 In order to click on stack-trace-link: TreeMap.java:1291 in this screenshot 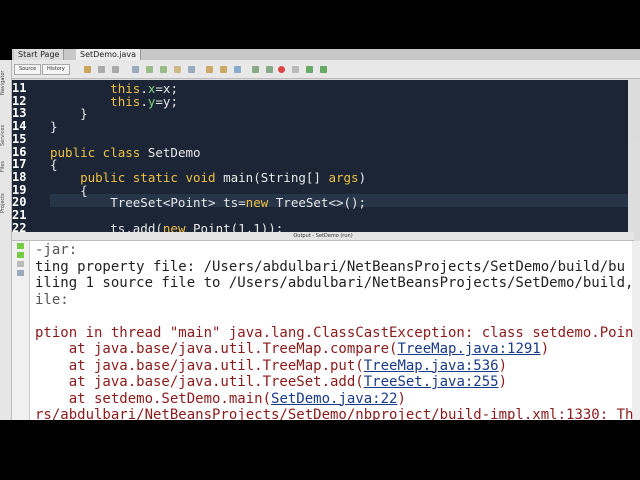, I will do `click(468, 349)`.